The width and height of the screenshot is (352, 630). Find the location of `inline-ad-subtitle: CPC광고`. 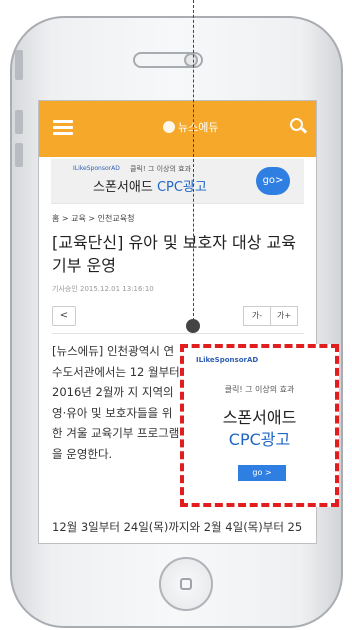

inline-ad-subtitle: CPC광고 is located at coordinates (259, 439).